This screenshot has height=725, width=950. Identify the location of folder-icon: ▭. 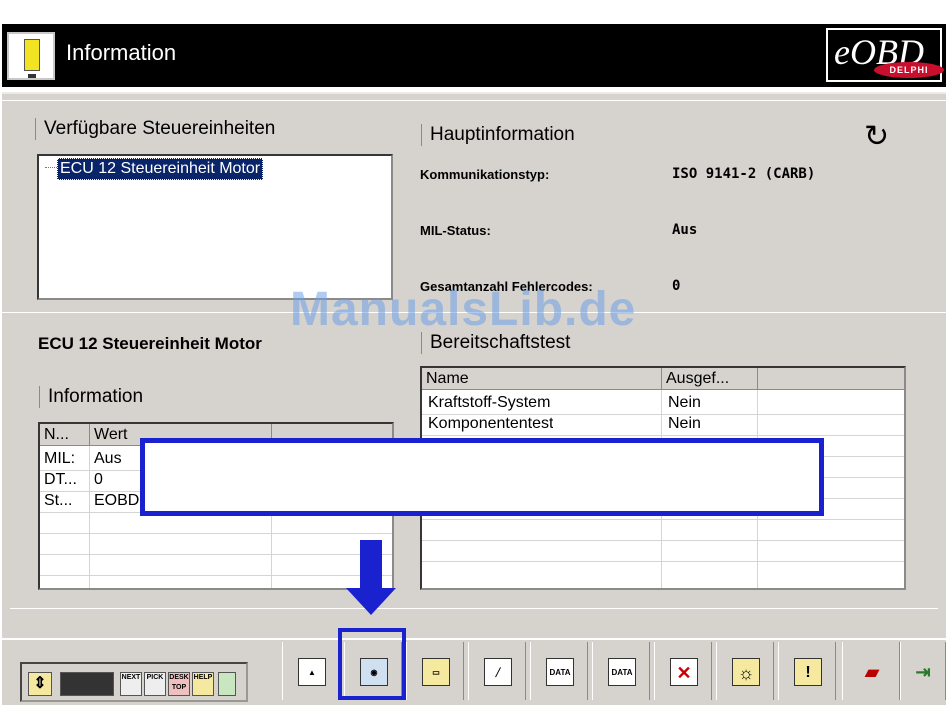
(436, 672).